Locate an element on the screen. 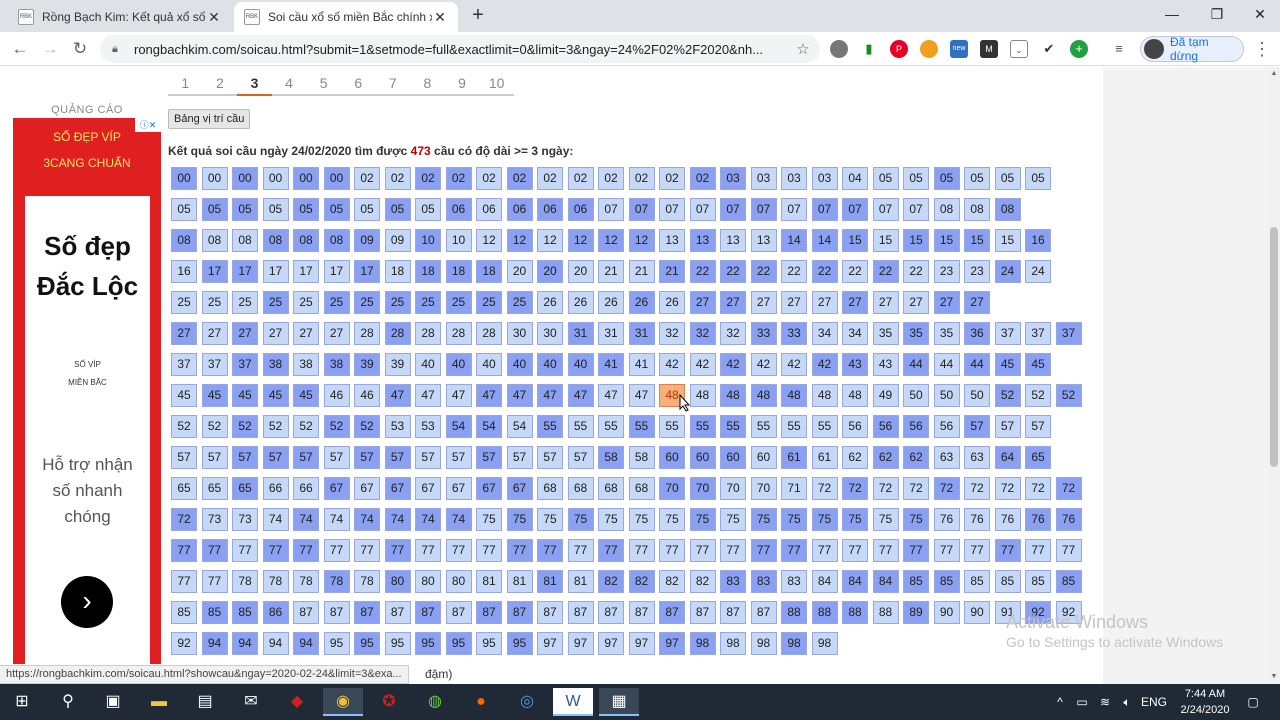 This screenshot has width=1280, height=720. cau-cell: 98 is located at coordinates (824, 643).